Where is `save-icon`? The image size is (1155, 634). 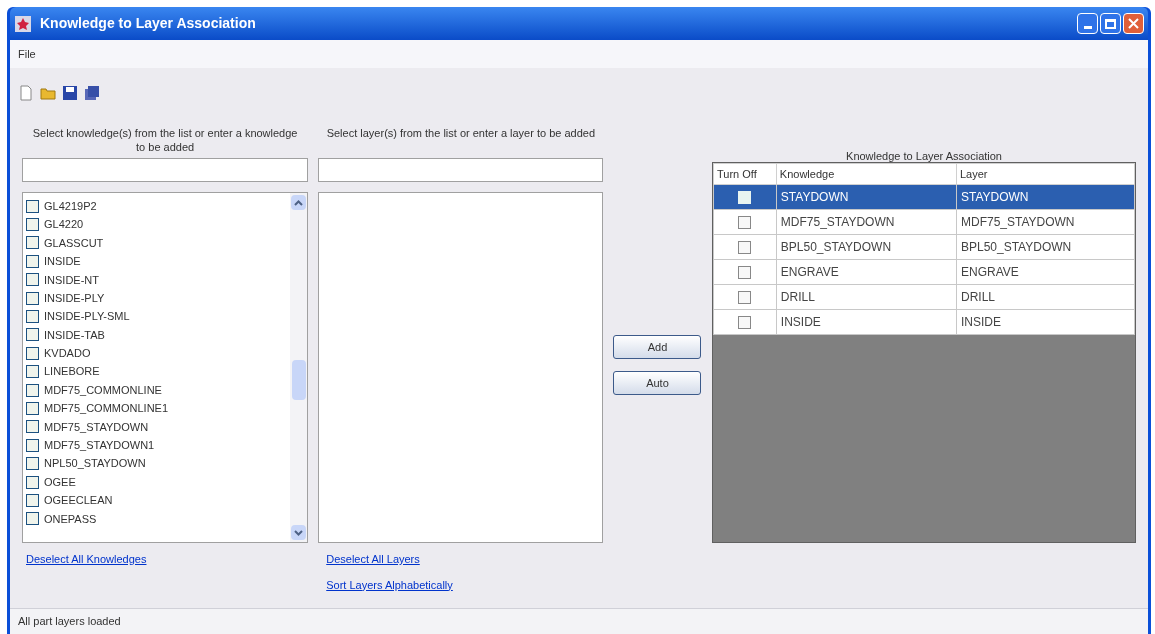 save-icon is located at coordinates (70, 93).